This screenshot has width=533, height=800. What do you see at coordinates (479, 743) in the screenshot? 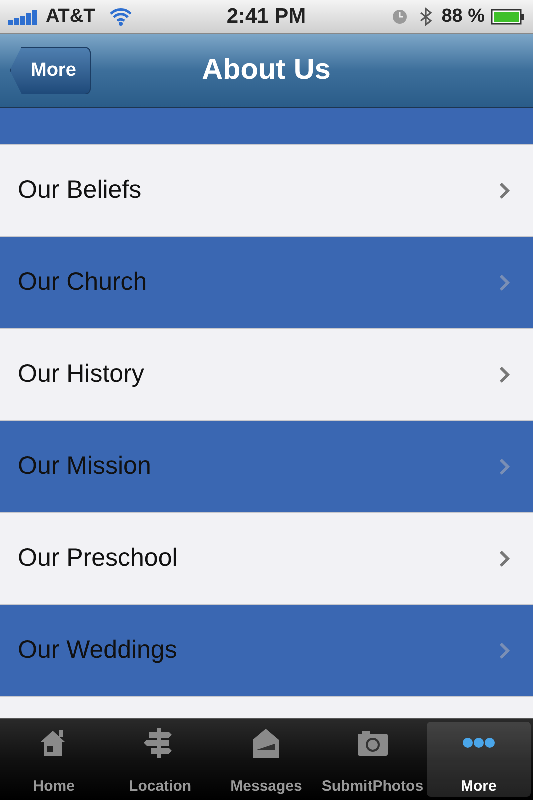
I see `more-icon` at bounding box center [479, 743].